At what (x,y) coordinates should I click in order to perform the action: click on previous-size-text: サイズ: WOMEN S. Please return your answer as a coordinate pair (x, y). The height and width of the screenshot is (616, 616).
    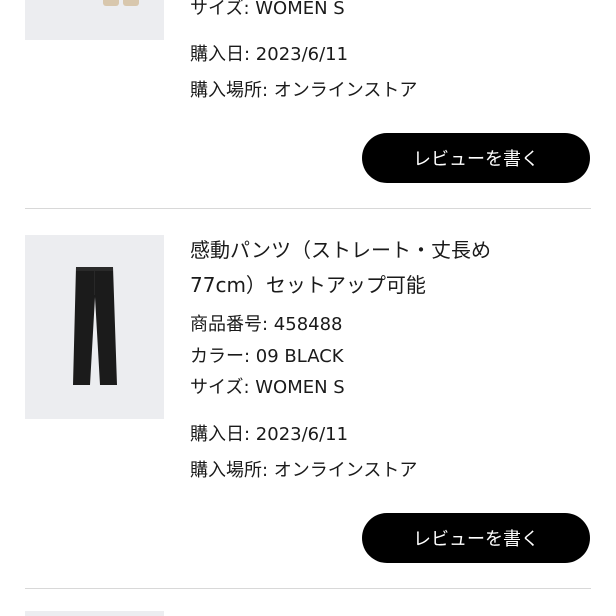
    Looking at the image, I should click on (267, 9).